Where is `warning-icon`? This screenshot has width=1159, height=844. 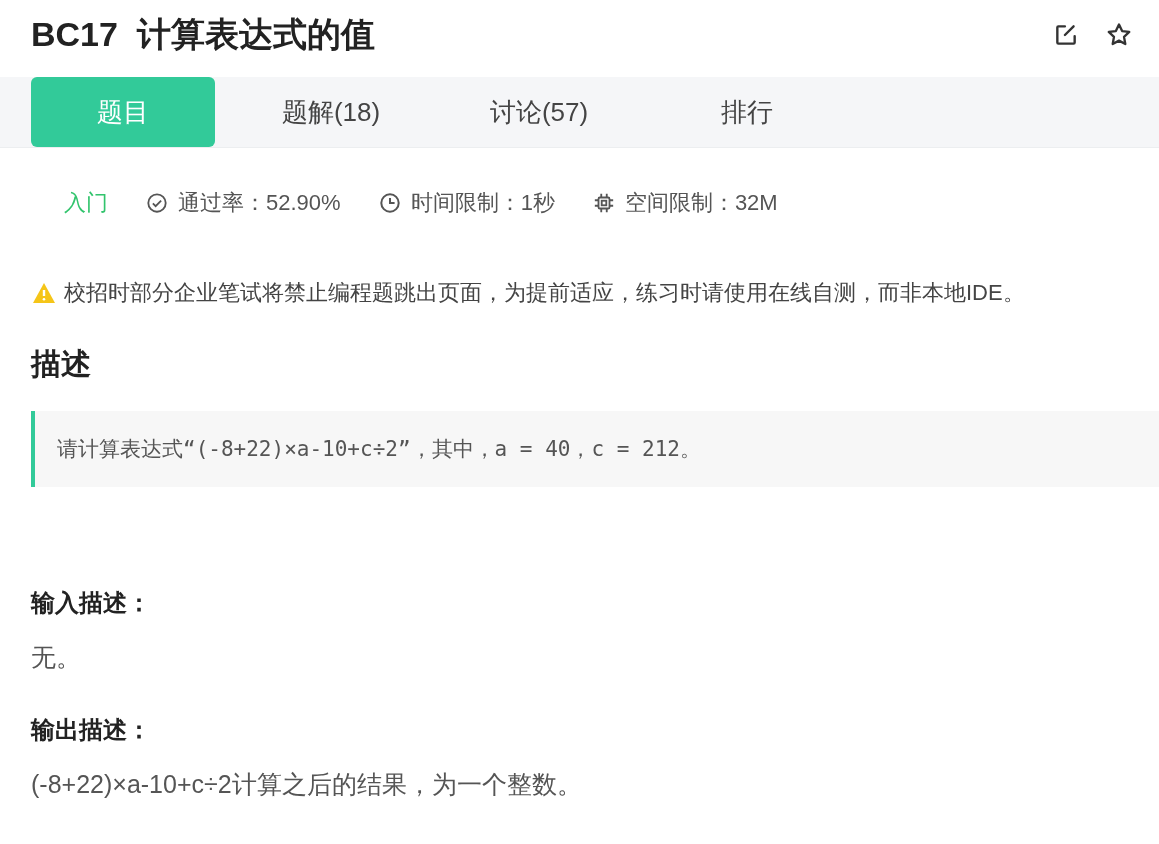
warning-icon is located at coordinates (44, 293).